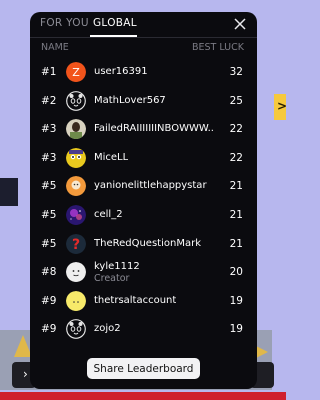 Image resolution: width=320 pixels, height=400 pixels. What do you see at coordinates (236, 72) in the screenshot?
I see `best-luck-score: 32` at bounding box center [236, 72].